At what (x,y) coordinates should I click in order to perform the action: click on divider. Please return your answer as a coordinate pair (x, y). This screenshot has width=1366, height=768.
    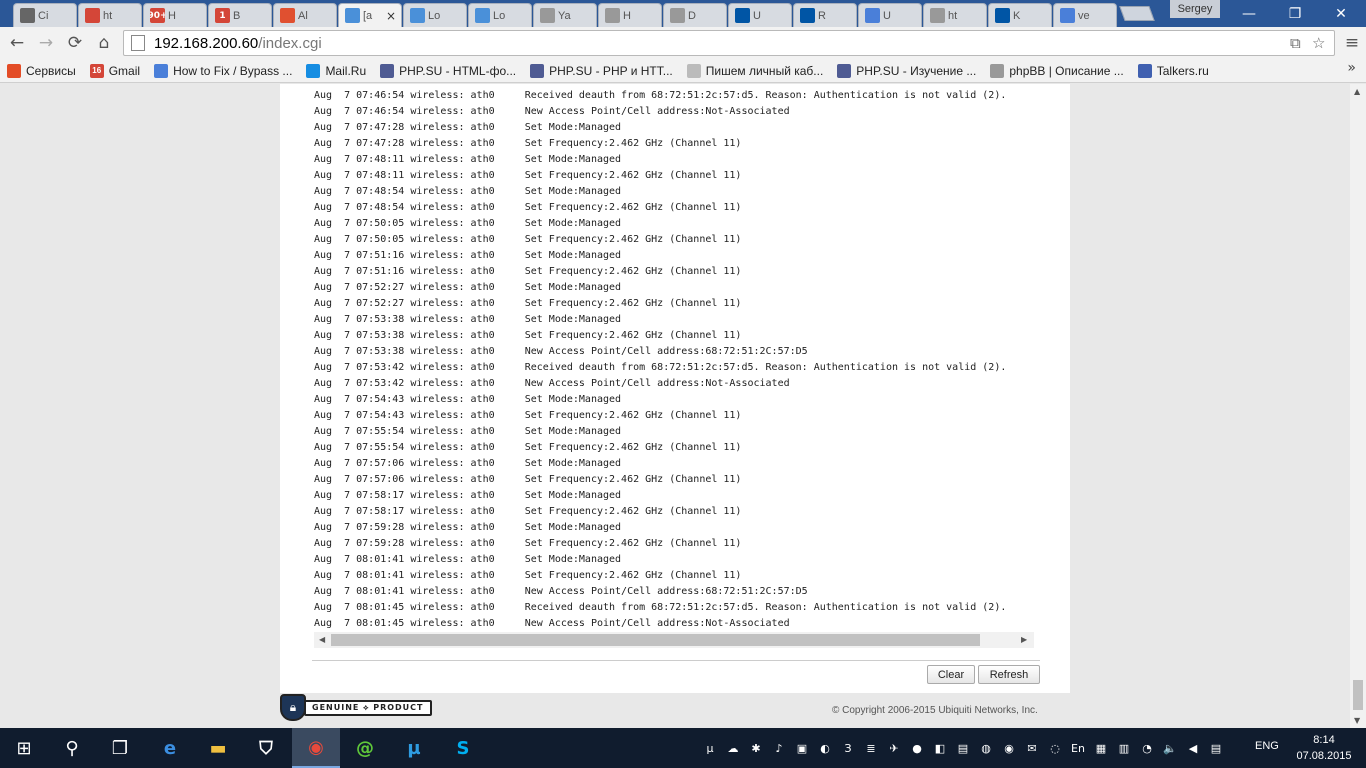
    Looking at the image, I should click on (676, 660).